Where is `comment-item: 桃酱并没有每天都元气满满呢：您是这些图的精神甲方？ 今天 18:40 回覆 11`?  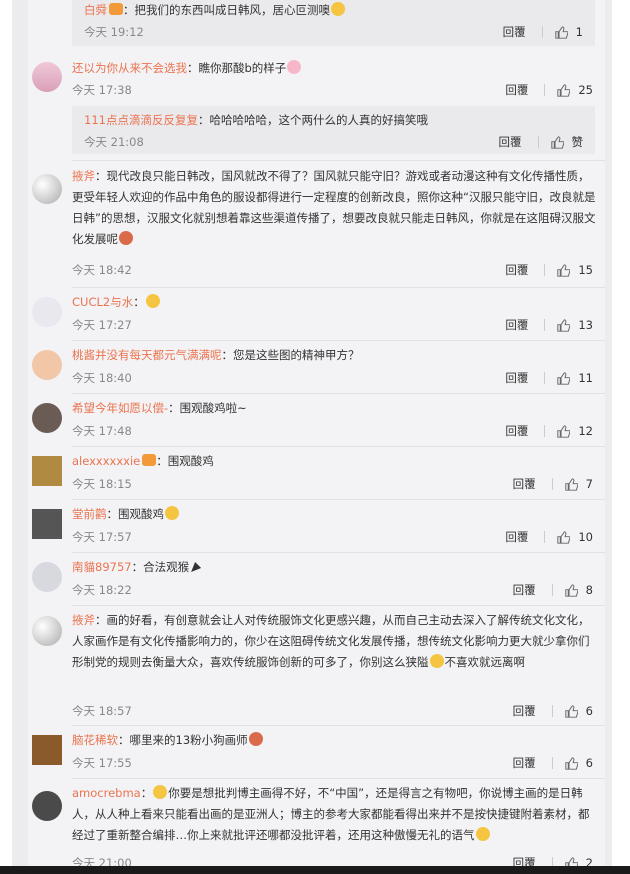
comment-item: 桃酱并没有每天都元气满满呢：您是这些图的精神甲方？ 今天 18:40 回覆 11 is located at coordinates (316, 367).